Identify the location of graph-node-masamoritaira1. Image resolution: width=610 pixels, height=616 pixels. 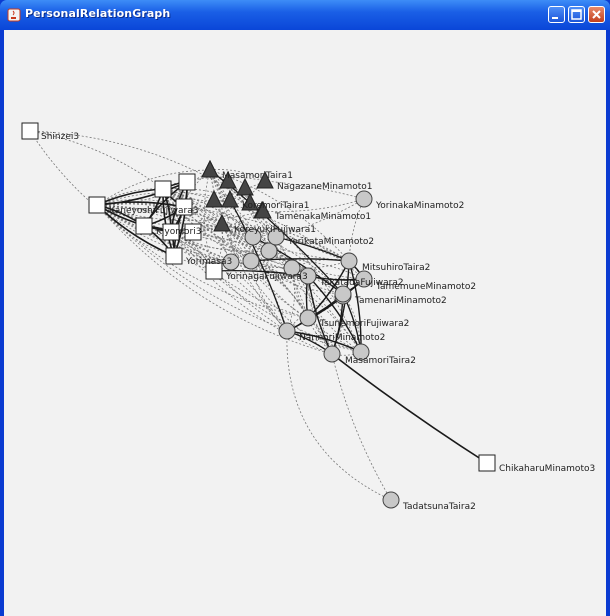
(210, 168).